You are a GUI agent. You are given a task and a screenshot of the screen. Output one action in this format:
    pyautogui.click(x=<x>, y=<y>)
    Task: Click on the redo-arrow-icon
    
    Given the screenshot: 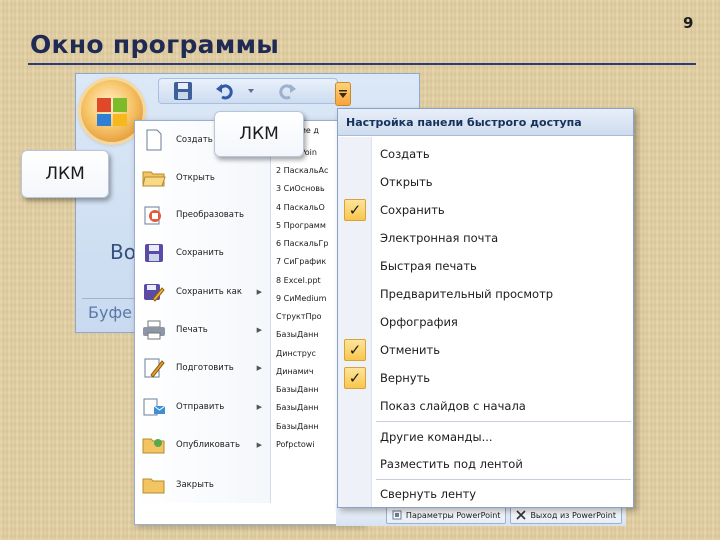 What is the action you would take?
    pyautogui.click(x=287, y=92)
    